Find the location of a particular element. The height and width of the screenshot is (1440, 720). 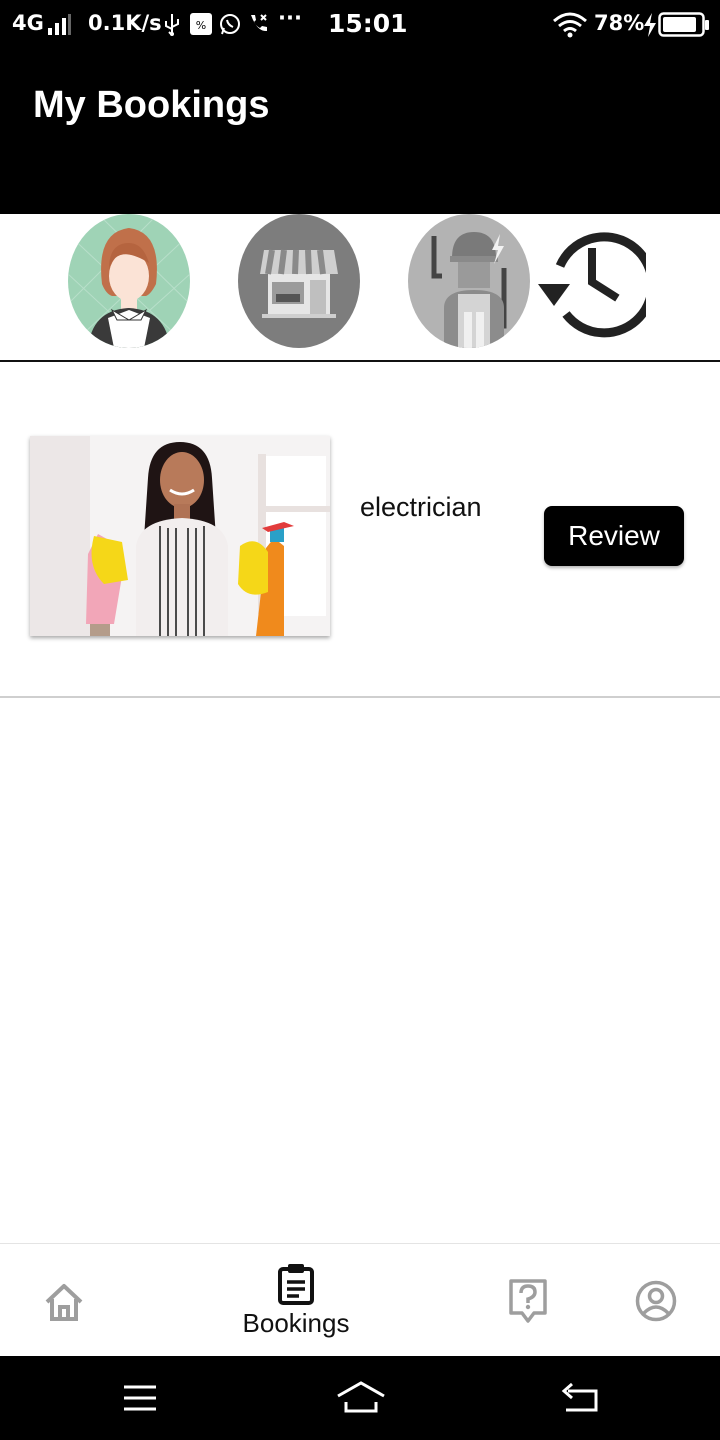

category-history is located at coordinates (588, 281).